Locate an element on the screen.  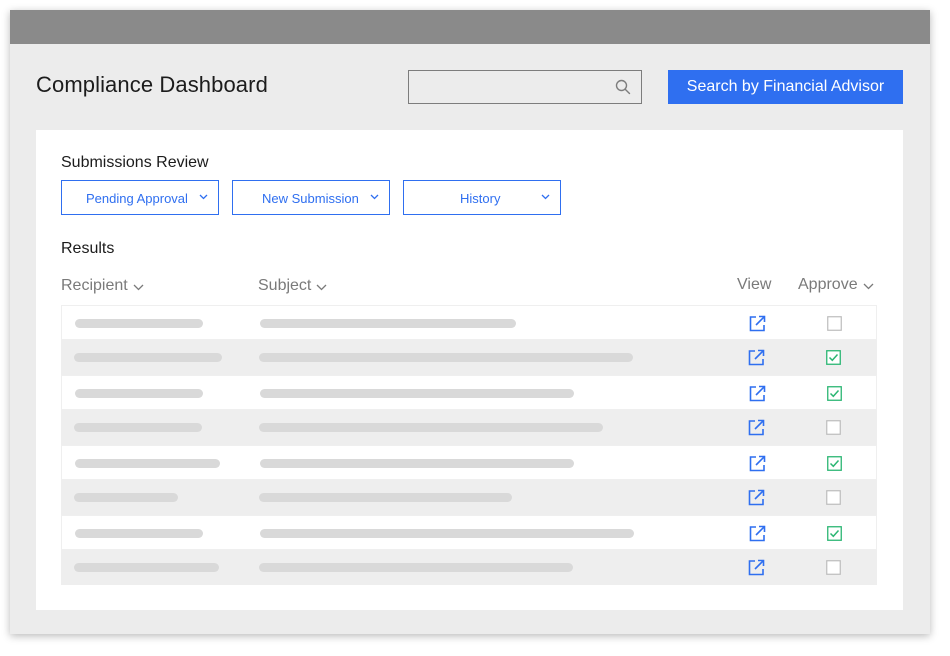
filter-pending-approval-dropdown: Pending Approval is located at coordinates (140, 197).